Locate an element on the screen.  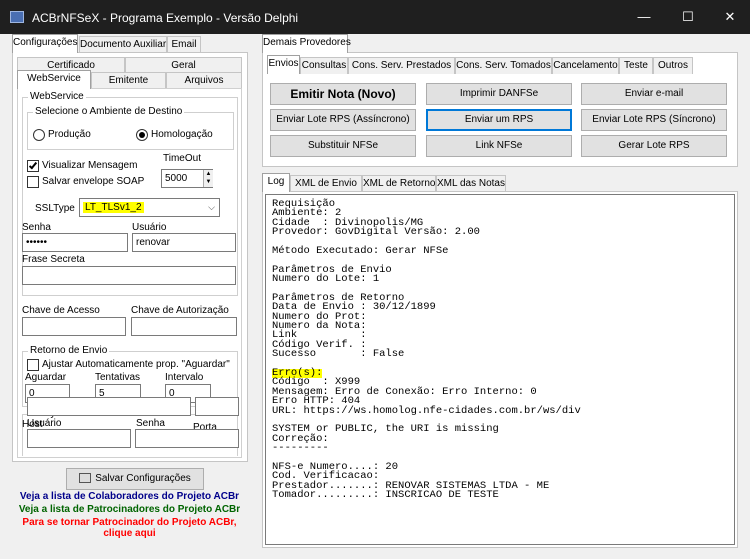
check-icon is located at coordinates (33, 165).